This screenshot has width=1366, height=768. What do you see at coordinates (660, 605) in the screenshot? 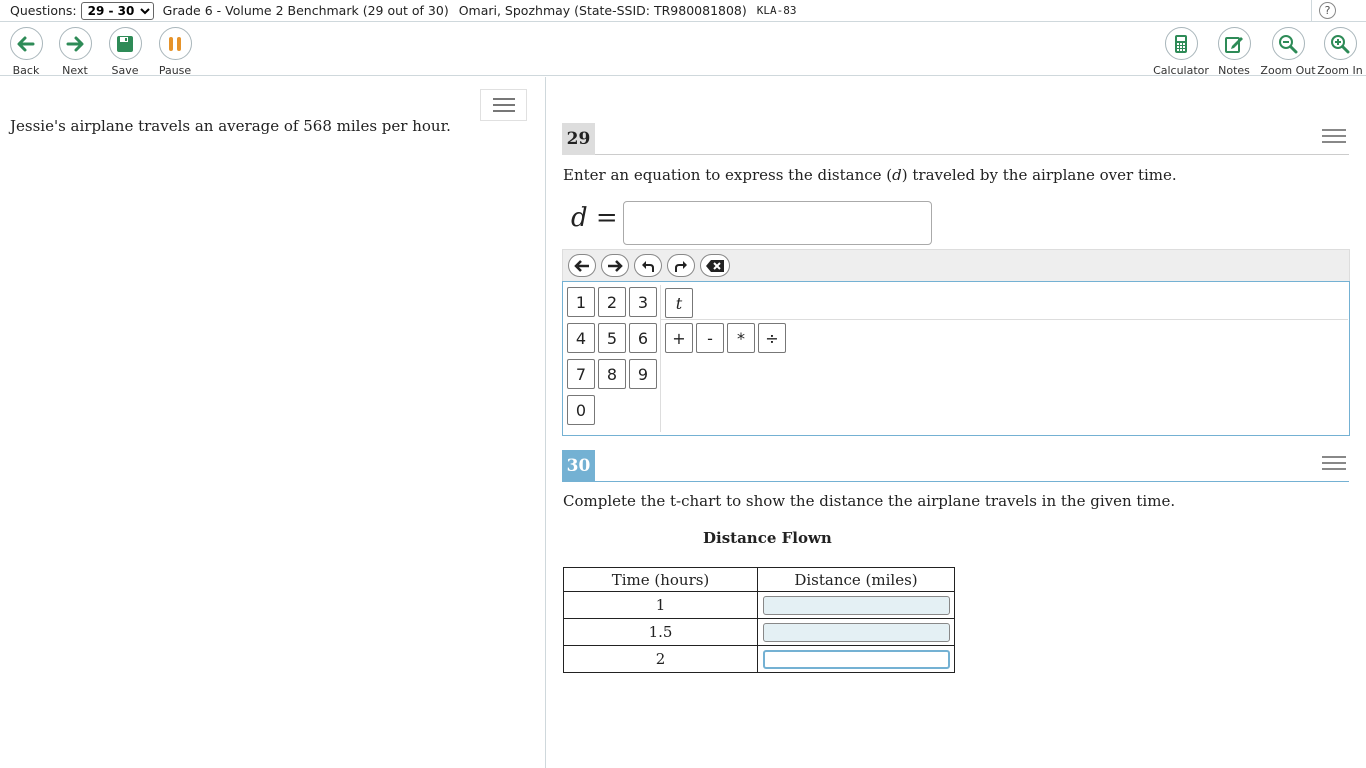
I see `time-cell: 1` at bounding box center [660, 605].